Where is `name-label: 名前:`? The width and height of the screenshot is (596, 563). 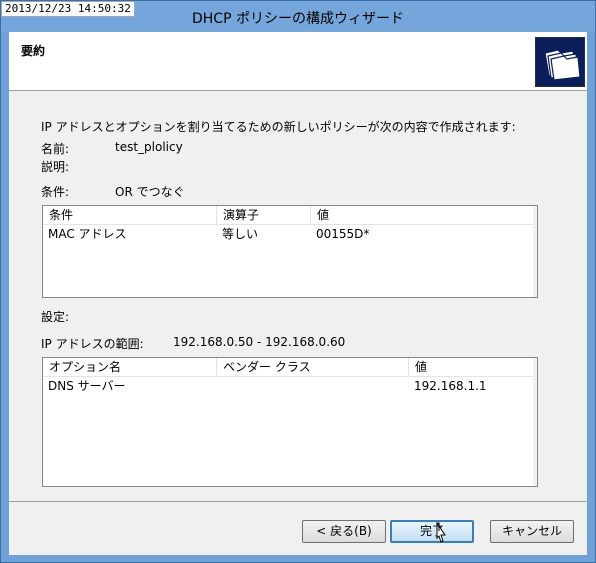 name-label: 名前: is located at coordinates (55, 149).